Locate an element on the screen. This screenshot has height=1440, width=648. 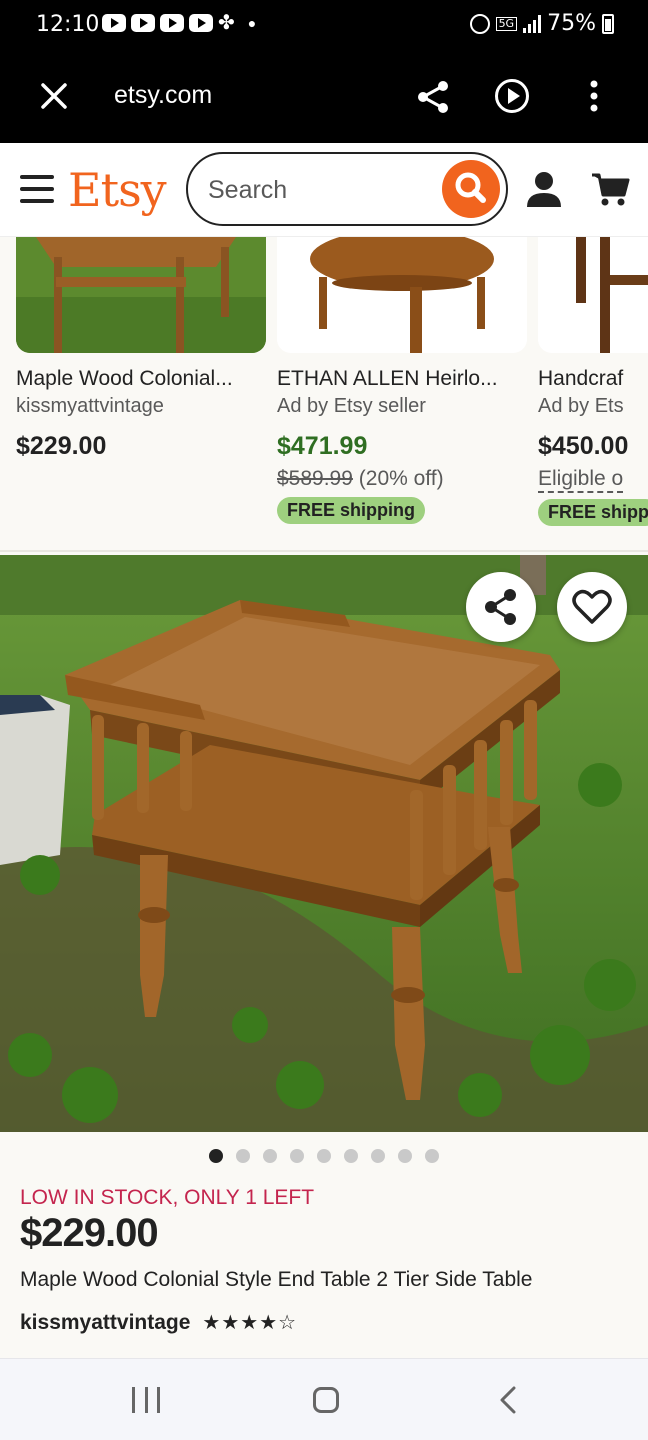
battery-icon is located at coordinates (608, 23).